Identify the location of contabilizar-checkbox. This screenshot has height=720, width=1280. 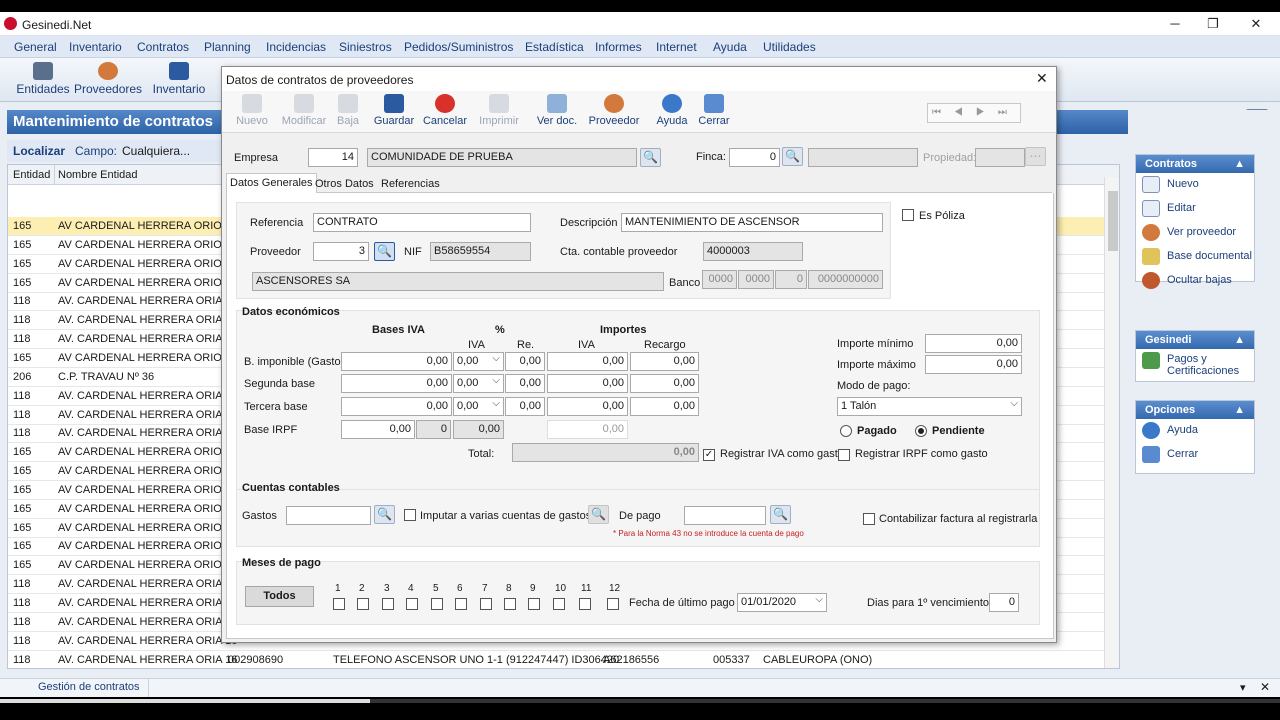
(869, 519).